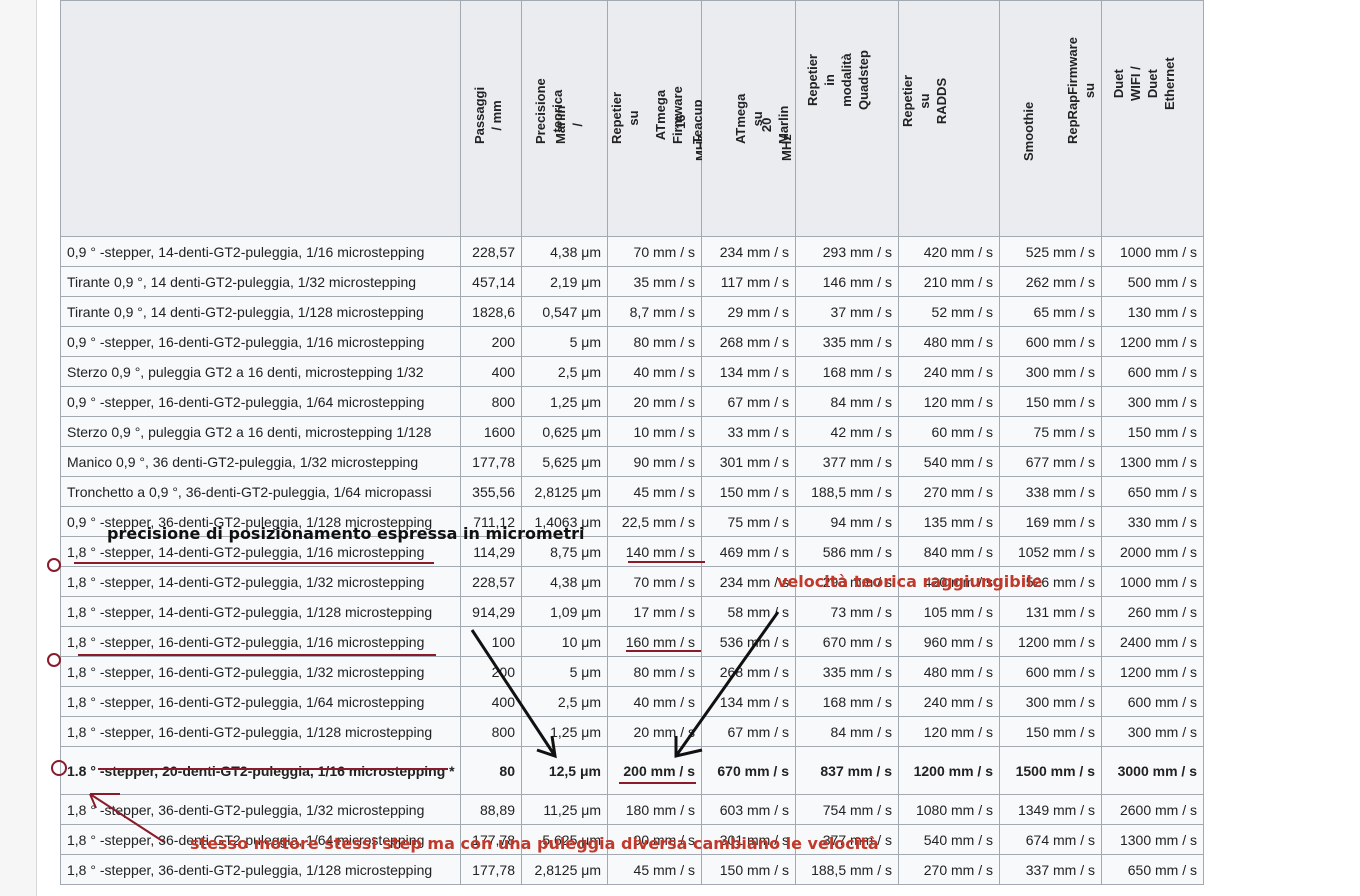 The width and height of the screenshot is (1360, 896). Describe the element at coordinates (491, 251) in the screenshot. I see `row-value-cell: 228,57` at that location.